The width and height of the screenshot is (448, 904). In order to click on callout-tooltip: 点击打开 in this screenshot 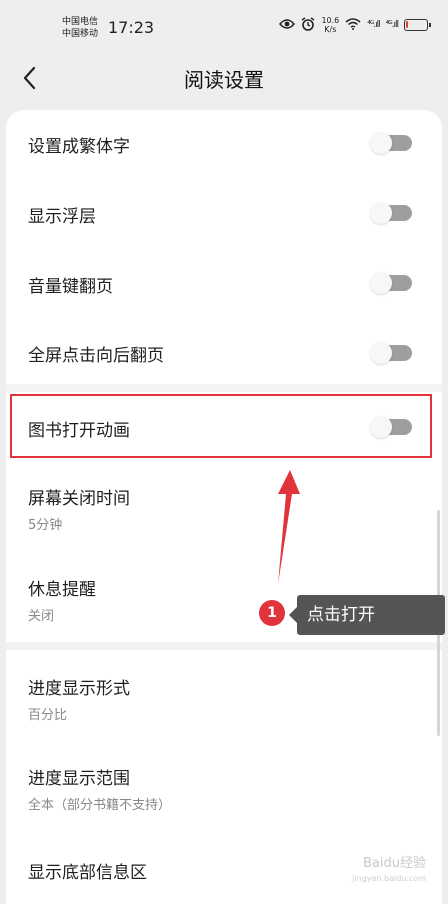, I will do `click(367, 615)`.